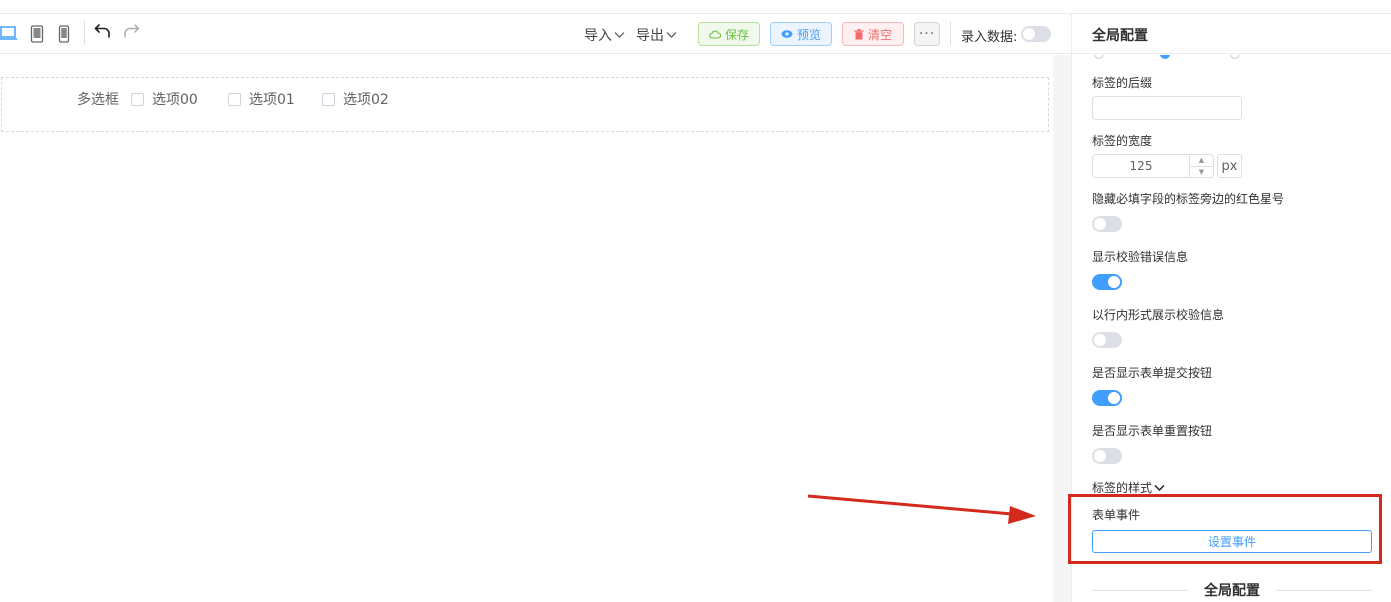  I want to click on trash-icon, so click(859, 33).